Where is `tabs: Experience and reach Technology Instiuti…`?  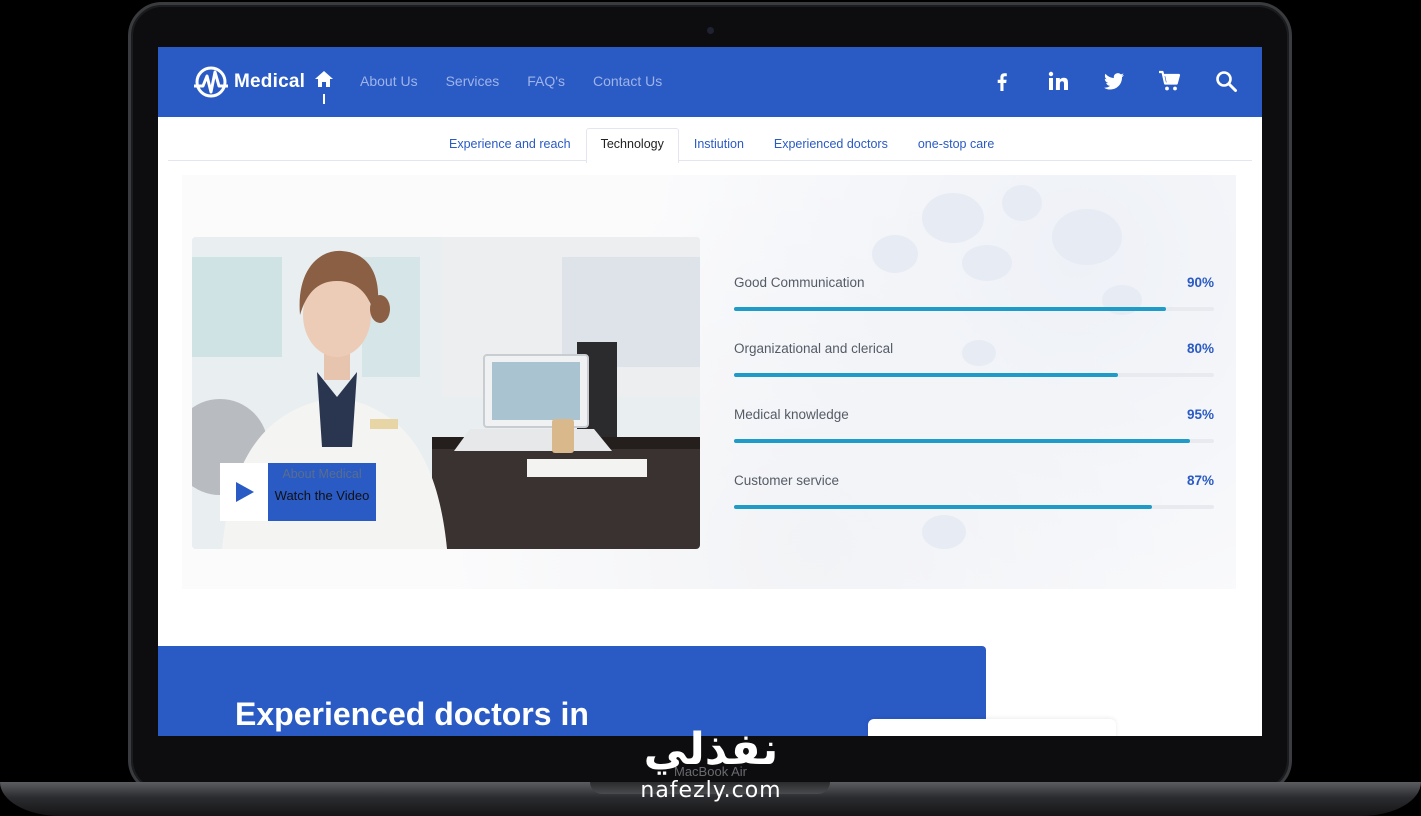 tabs: Experience and reach Technology Instiuti… is located at coordinates (721, 145).